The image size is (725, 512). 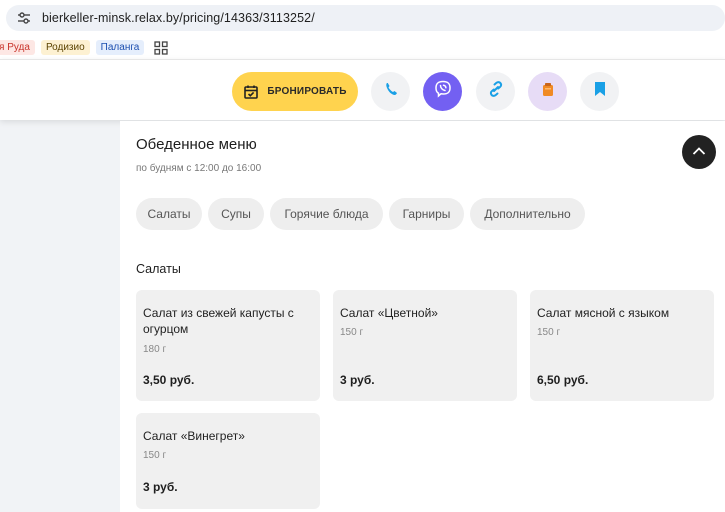 I want to click on bag-icon, so click(x=548, y=91).